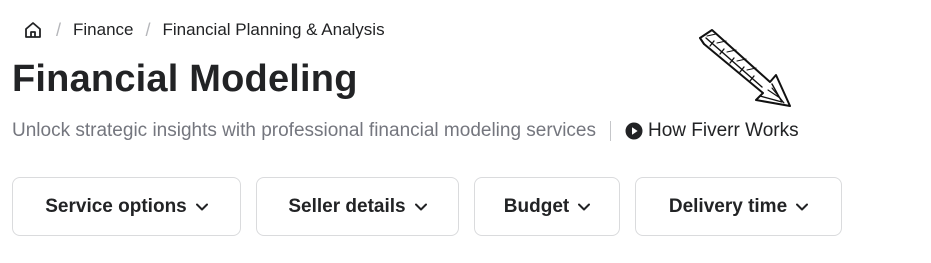 This screenshot has height=263, width=931. What do you see at coordinates (103, 30) in the screenshot?
I see `breadcrumb-item-finance: Finance` at bounding box center [103, 30].